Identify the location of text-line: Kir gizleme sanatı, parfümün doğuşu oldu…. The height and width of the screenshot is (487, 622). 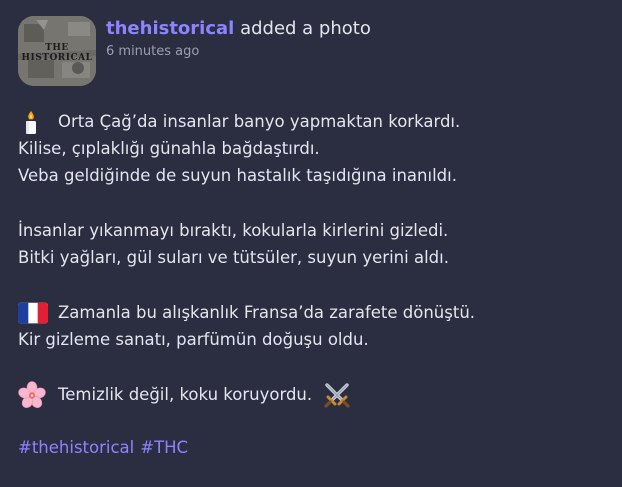
(311, 339).